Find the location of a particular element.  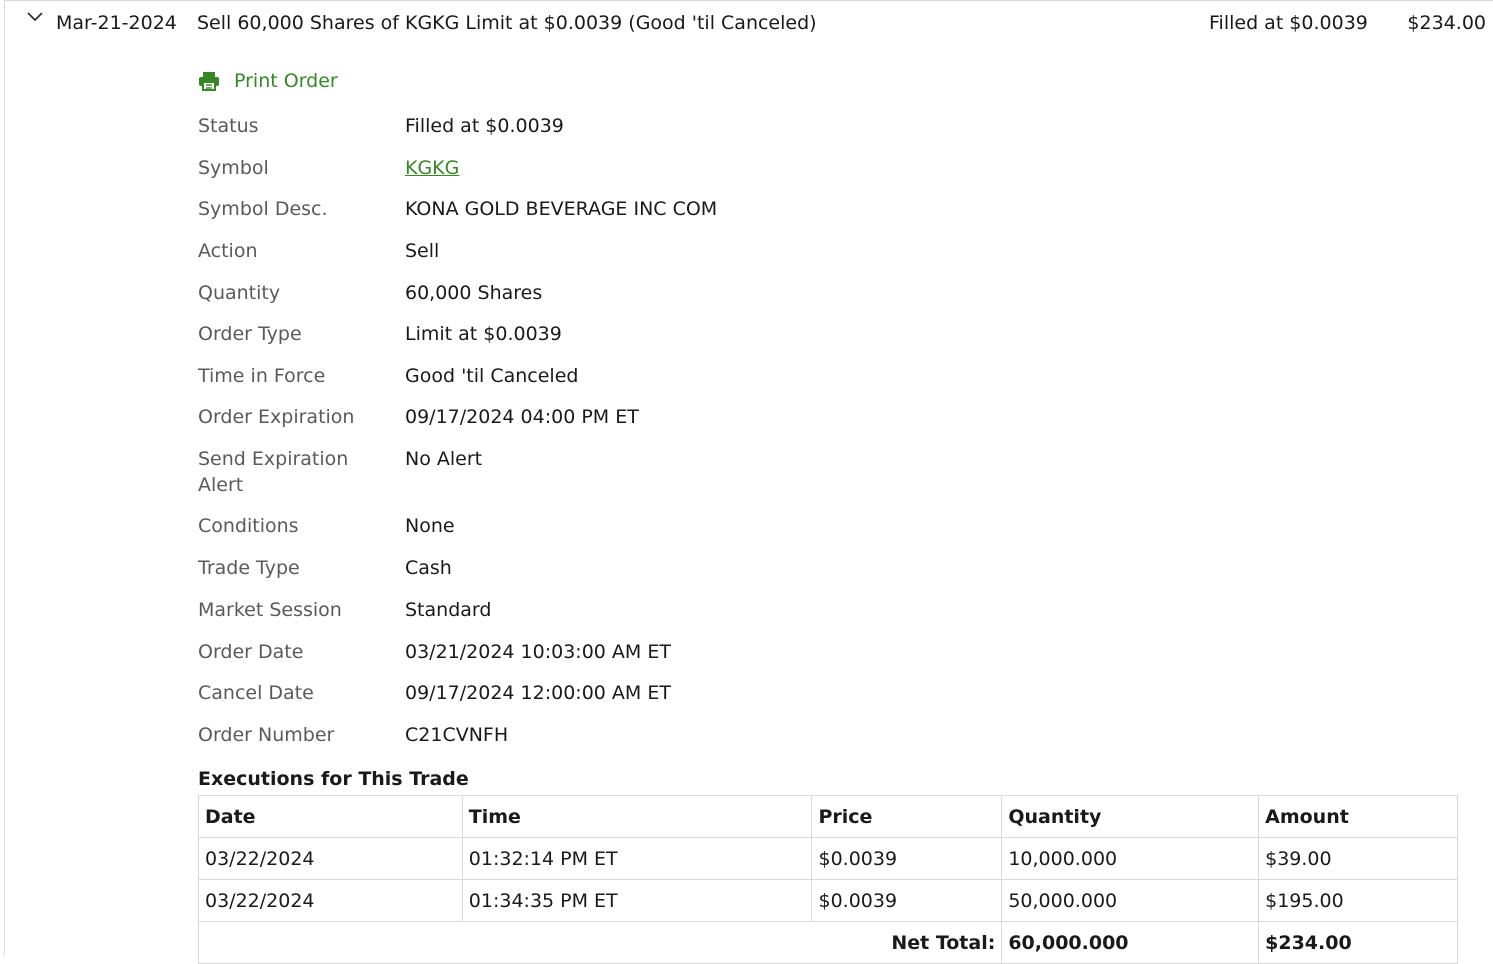

net-total-row: Net Total: 60,000.000 $234.00 is located at coordinates (827, 942).